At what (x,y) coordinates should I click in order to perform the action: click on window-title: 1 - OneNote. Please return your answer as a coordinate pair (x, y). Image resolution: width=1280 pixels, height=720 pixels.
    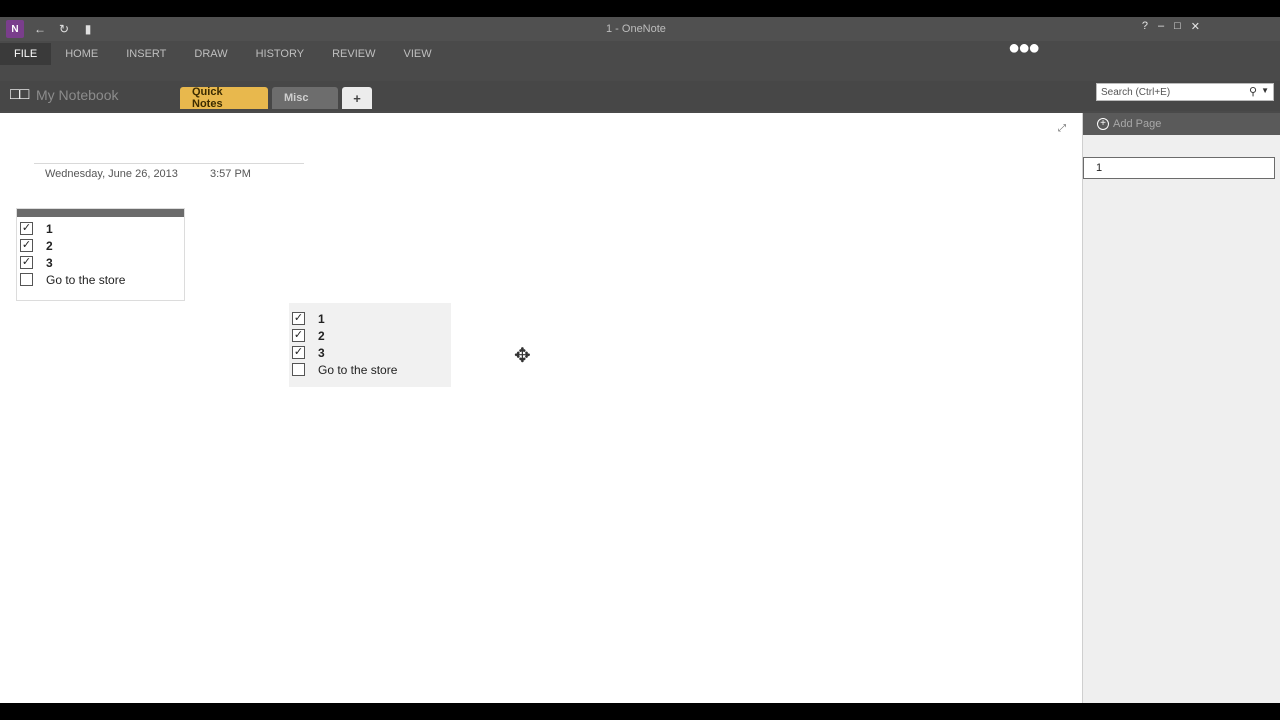
    Looking at the image, I should click on (636, 29).